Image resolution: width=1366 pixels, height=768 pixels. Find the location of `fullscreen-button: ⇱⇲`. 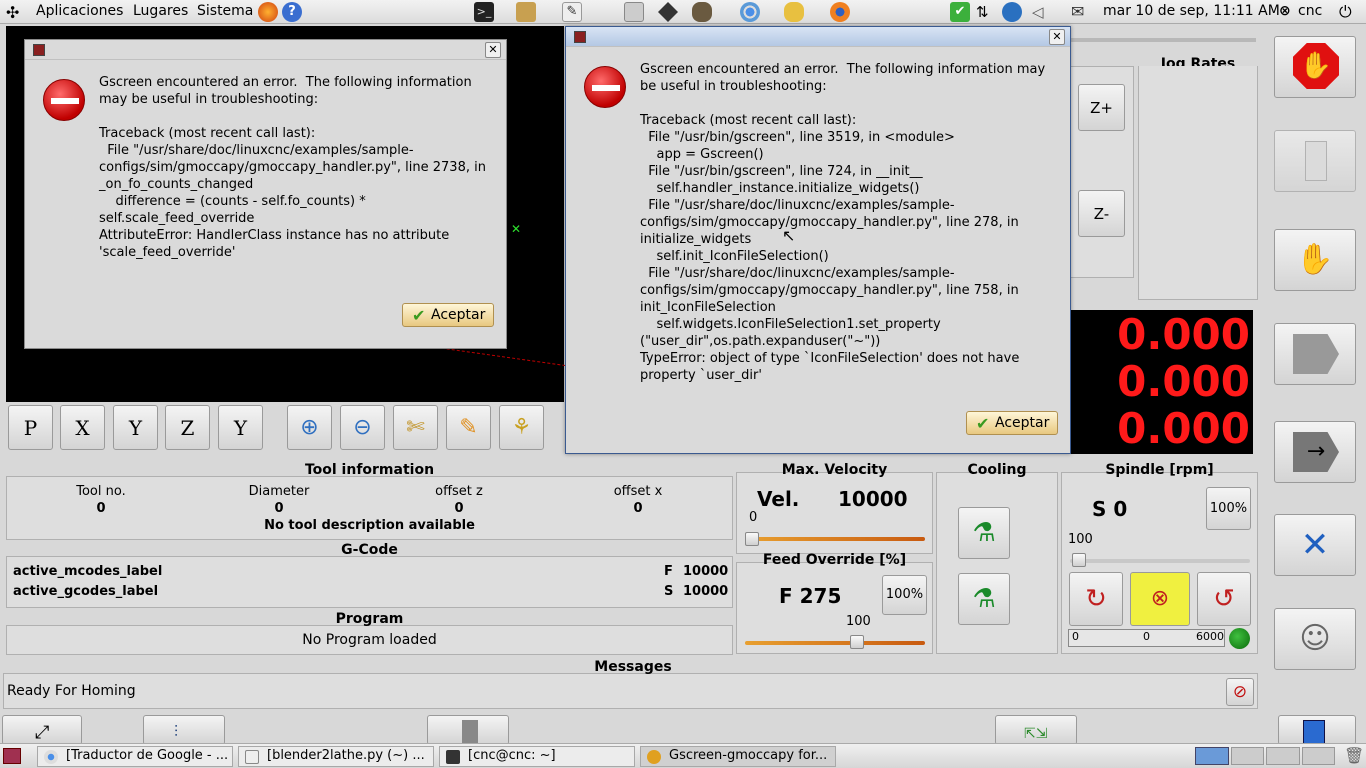

fullscreen-button: ⇱⇲ is located at coordinates (1036, 730).